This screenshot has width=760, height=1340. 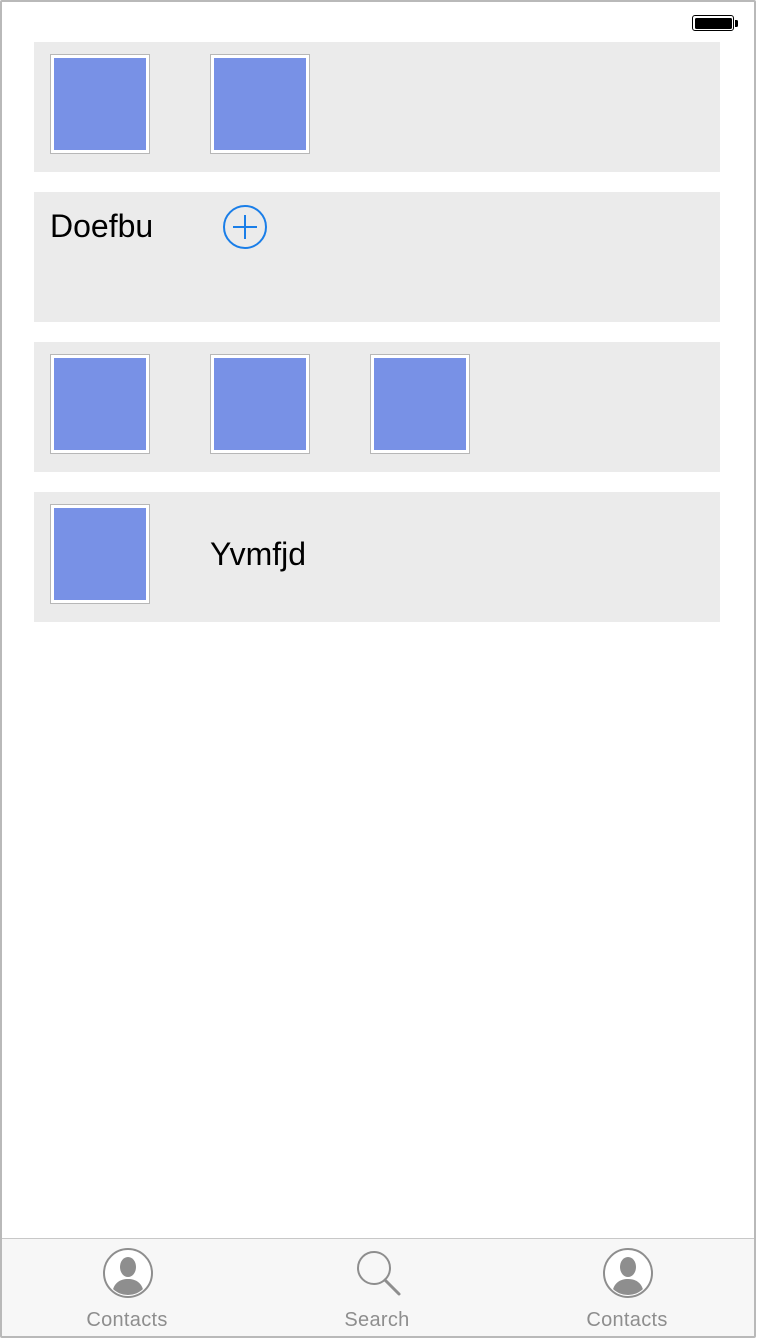 What do you see at coordinates (736, 23) in the screenshot?
I see `battery-tip` at bounding box center [736, 23].